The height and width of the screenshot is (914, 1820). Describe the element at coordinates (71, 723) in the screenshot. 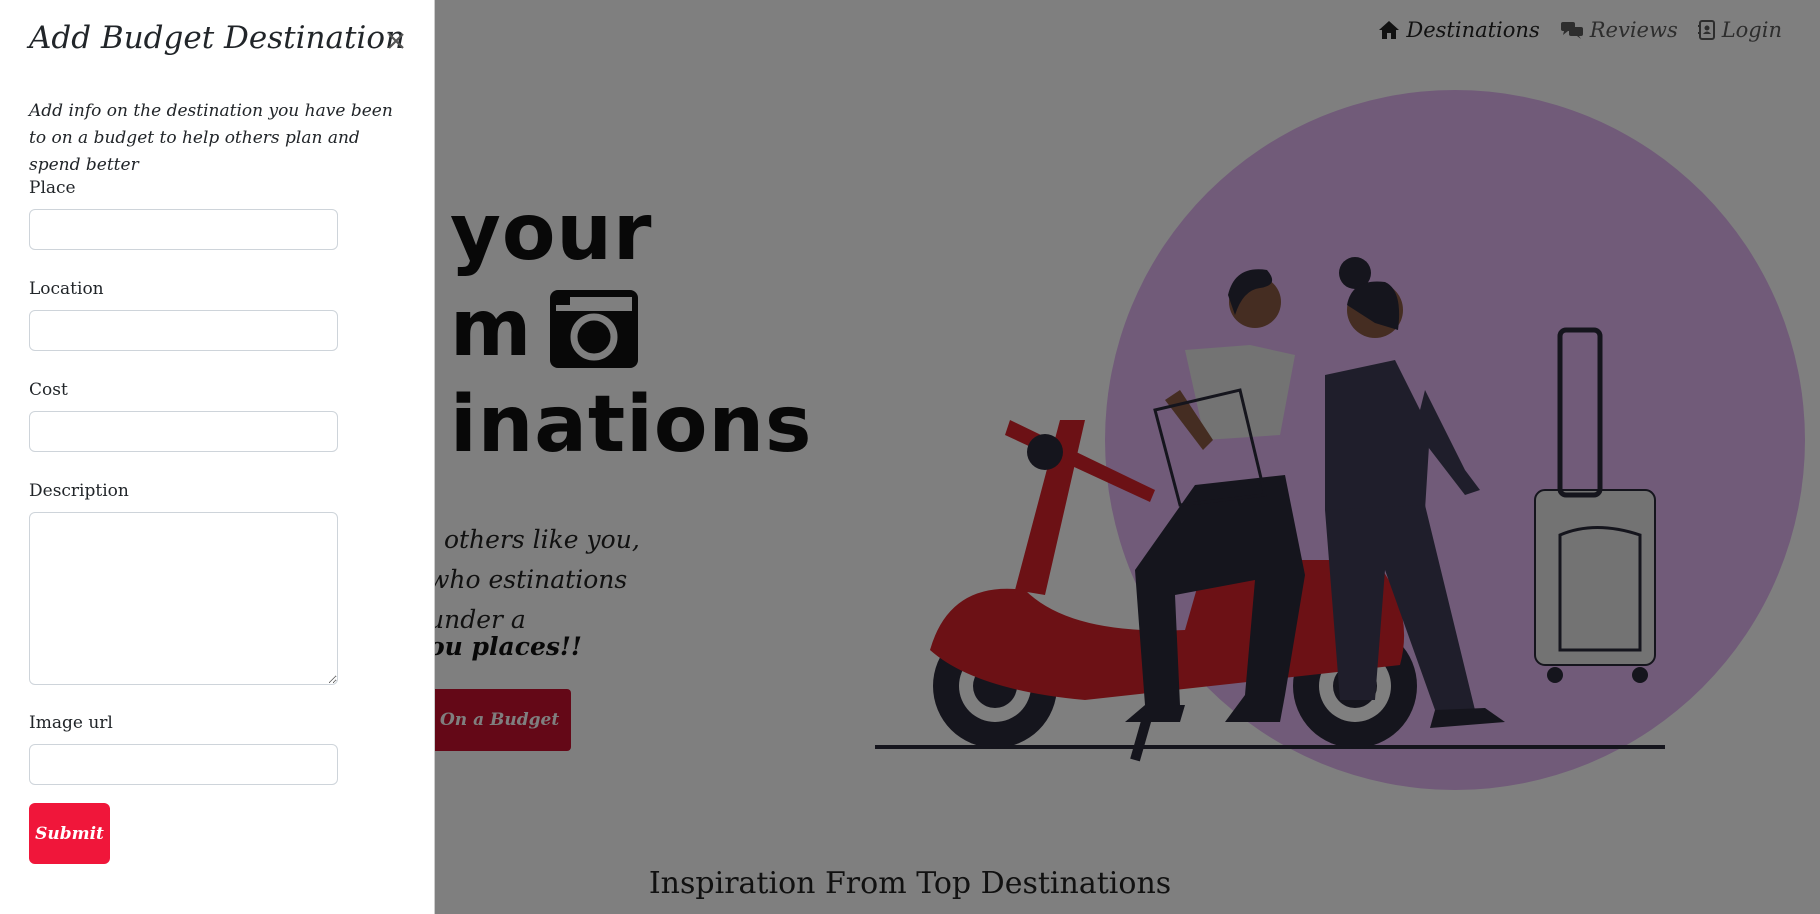

I see `image-url-label: Image url` at that location.